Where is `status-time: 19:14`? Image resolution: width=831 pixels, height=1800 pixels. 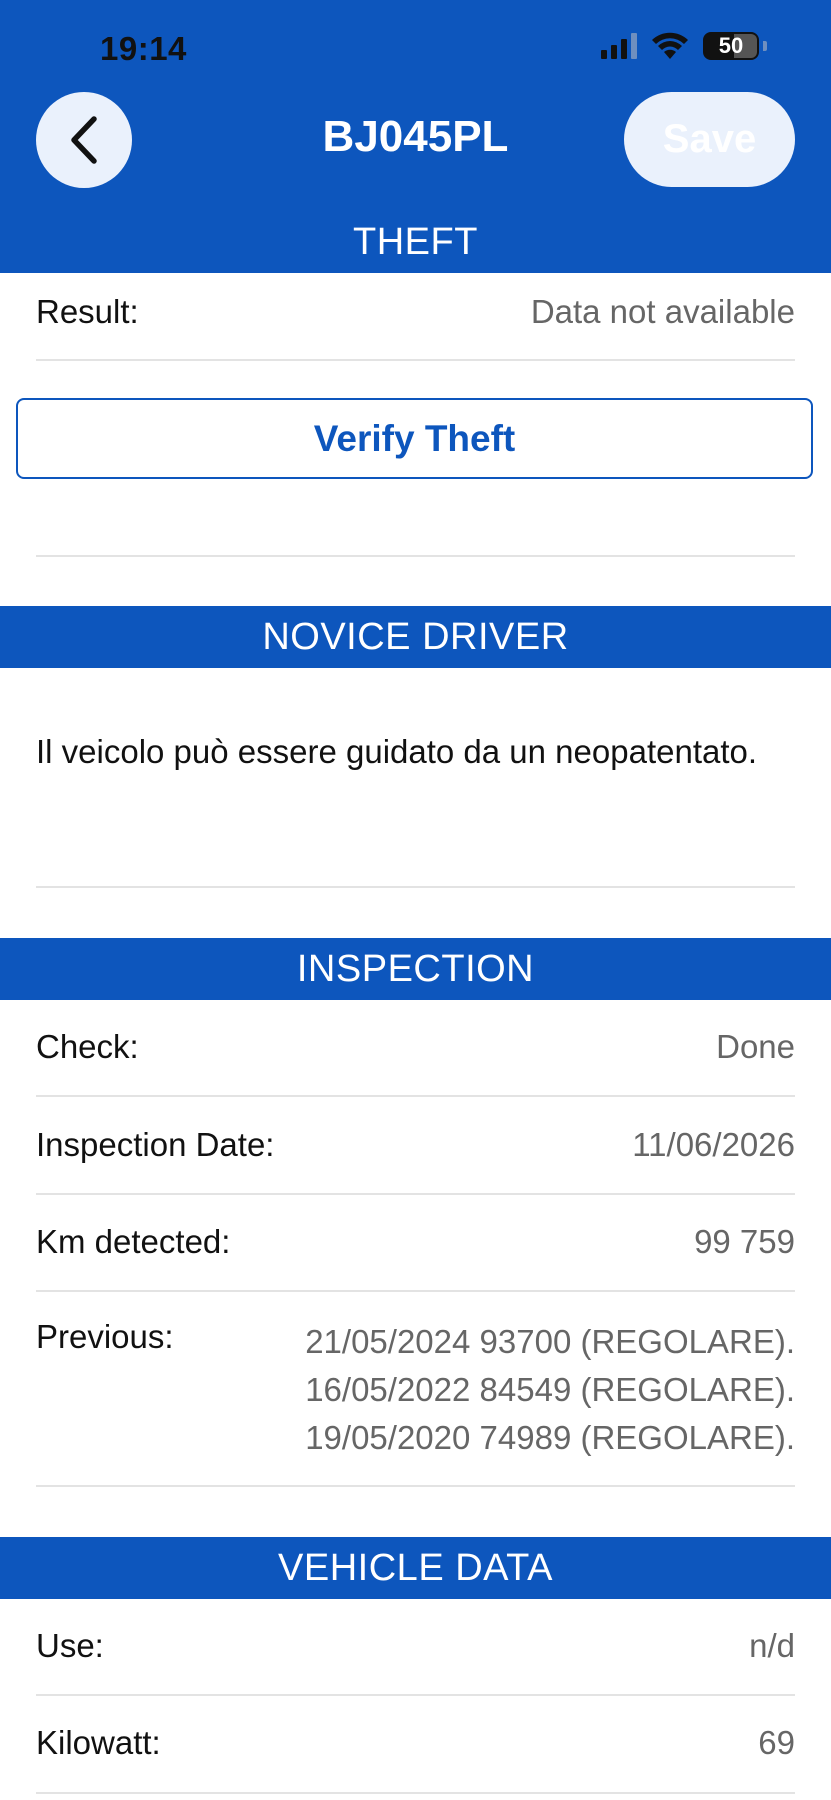 status-time: 19:14 is located at coordinates (143, 48).